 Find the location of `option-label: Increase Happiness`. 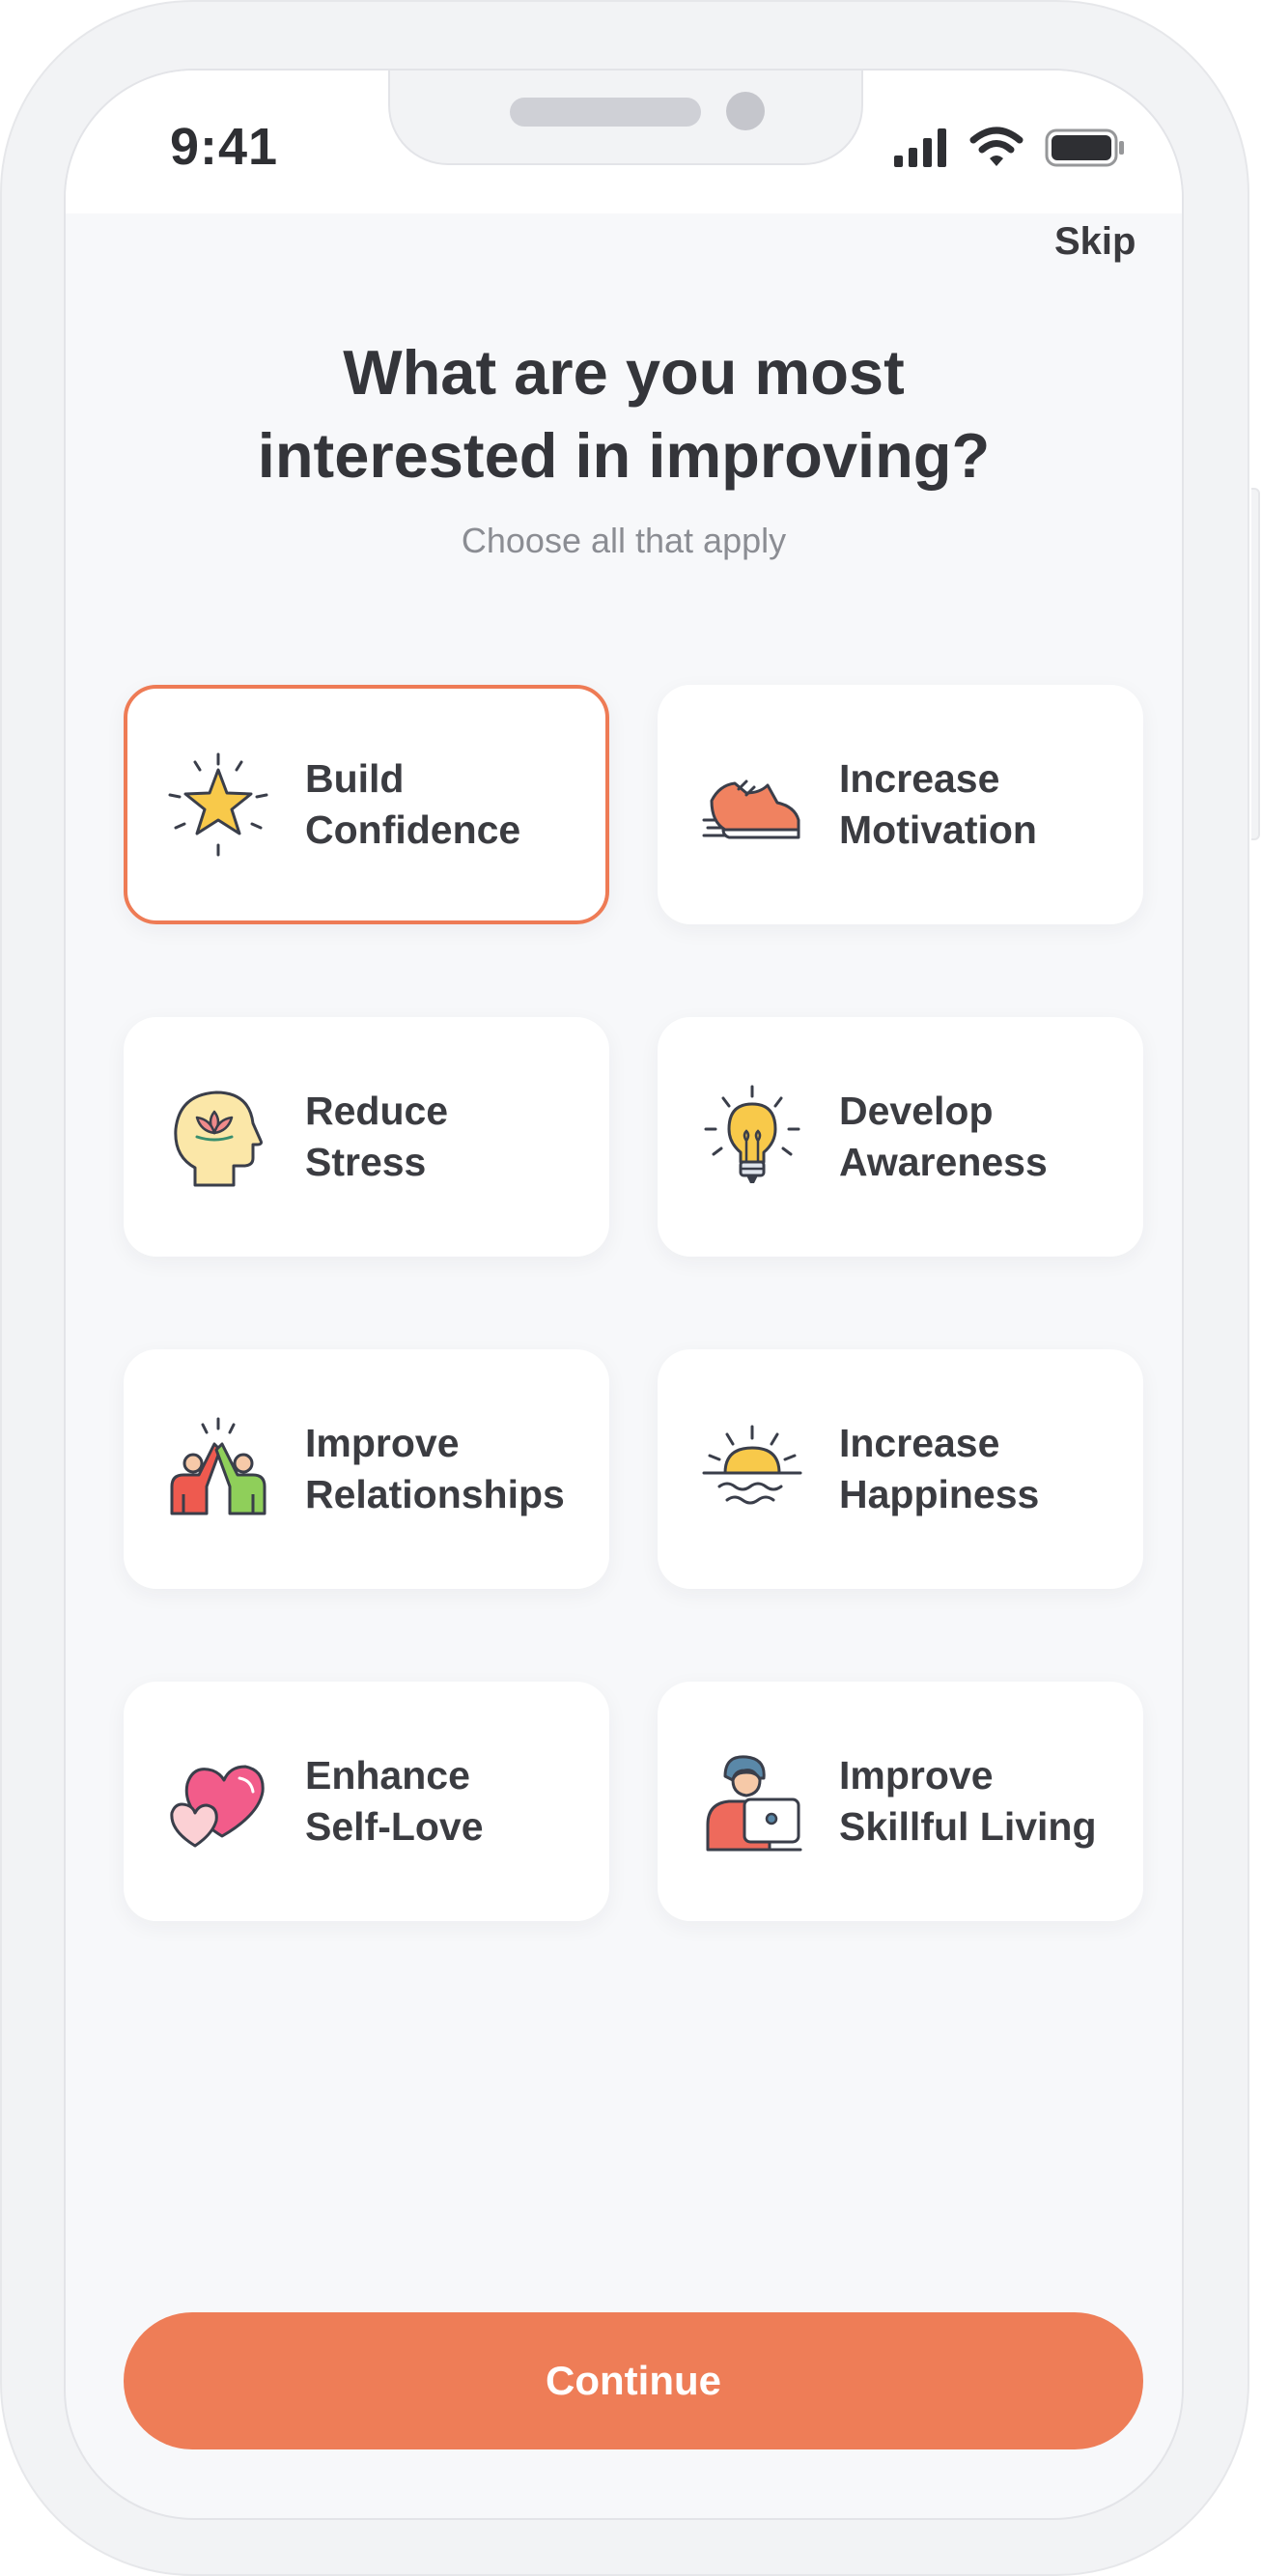

option-label: Increase Happiness is located at coordinates (939, 1469).